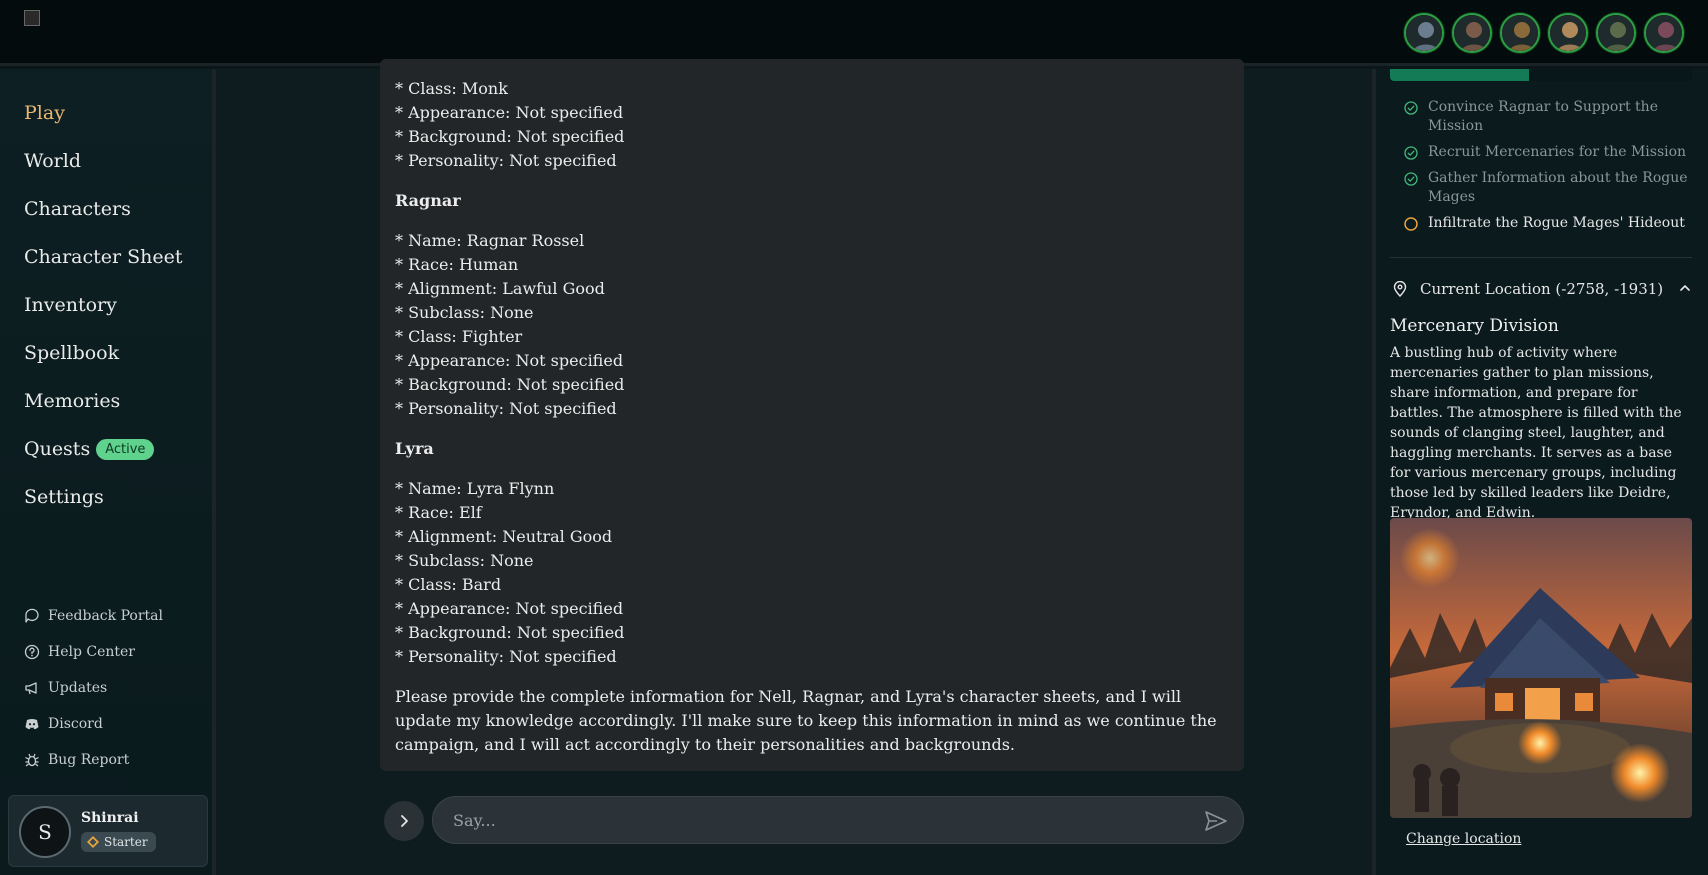 The image size is (1708, 875). Describe the element at coordinates (52, 161) in the screenshot. I see `nav-item-label: World` at that location.